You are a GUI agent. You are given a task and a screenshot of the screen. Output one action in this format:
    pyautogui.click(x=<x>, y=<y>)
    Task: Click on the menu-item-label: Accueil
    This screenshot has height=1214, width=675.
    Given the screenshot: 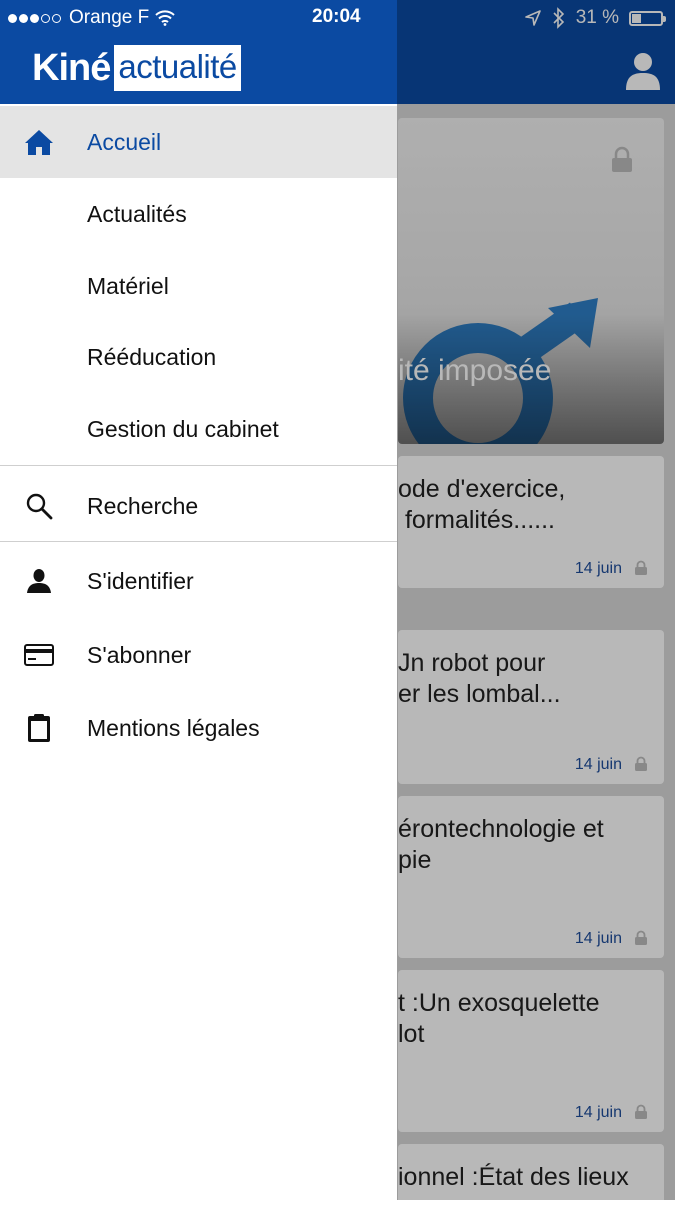 What is the action you would take?
    pyautogui.click(x=124, y=141)
    